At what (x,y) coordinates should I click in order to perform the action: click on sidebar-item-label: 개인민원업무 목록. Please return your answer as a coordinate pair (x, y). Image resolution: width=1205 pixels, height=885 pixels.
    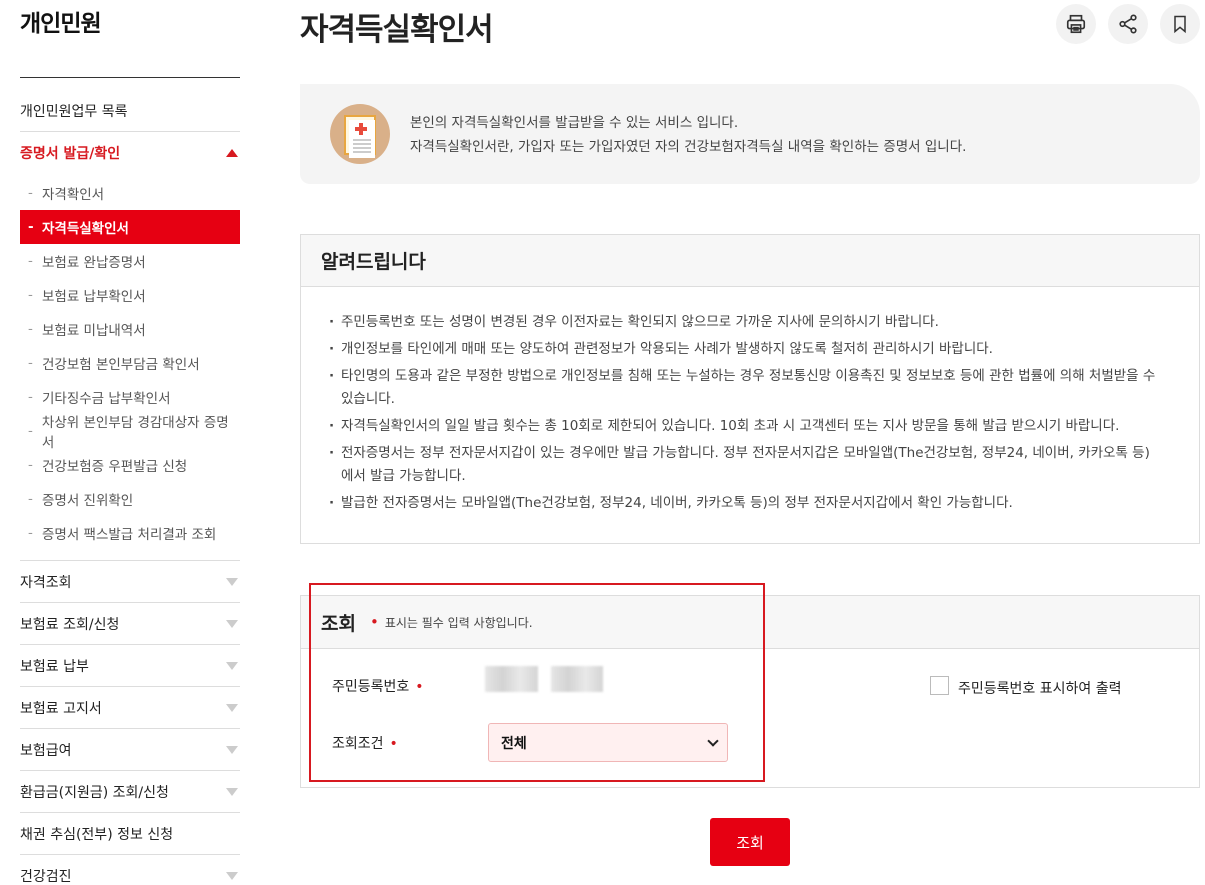
    Looking at the image, I should click on (74, 111).